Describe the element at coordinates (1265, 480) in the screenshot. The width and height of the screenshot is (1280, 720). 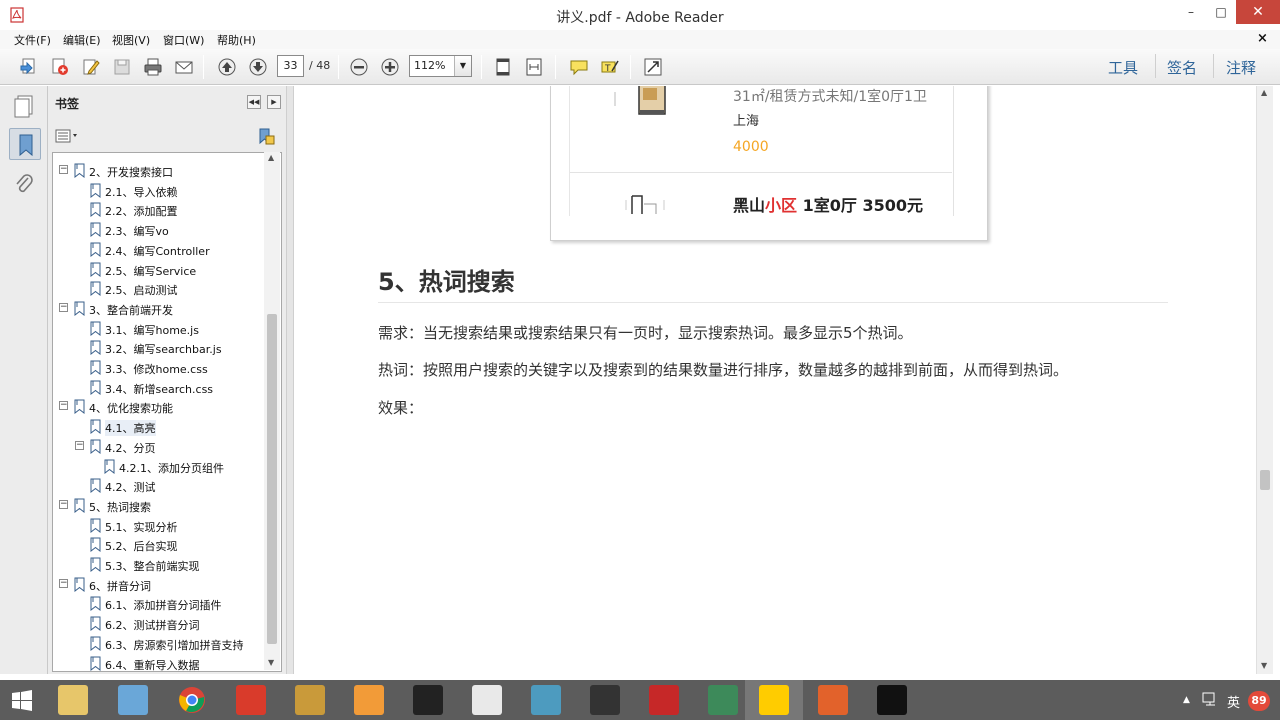
I see `document-scroll-thumb` at that location.